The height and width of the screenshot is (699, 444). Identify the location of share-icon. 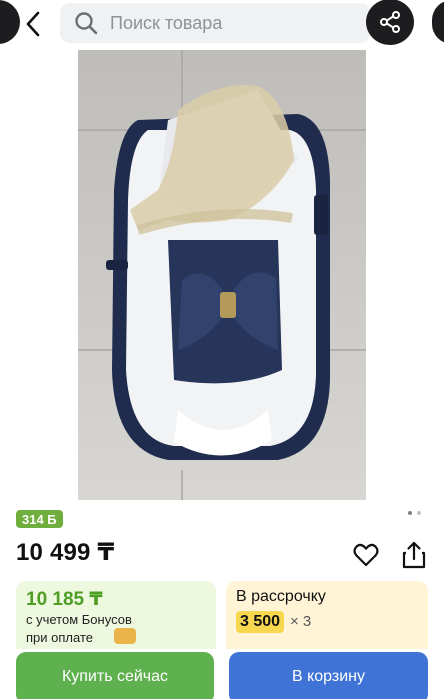
(390, 22).